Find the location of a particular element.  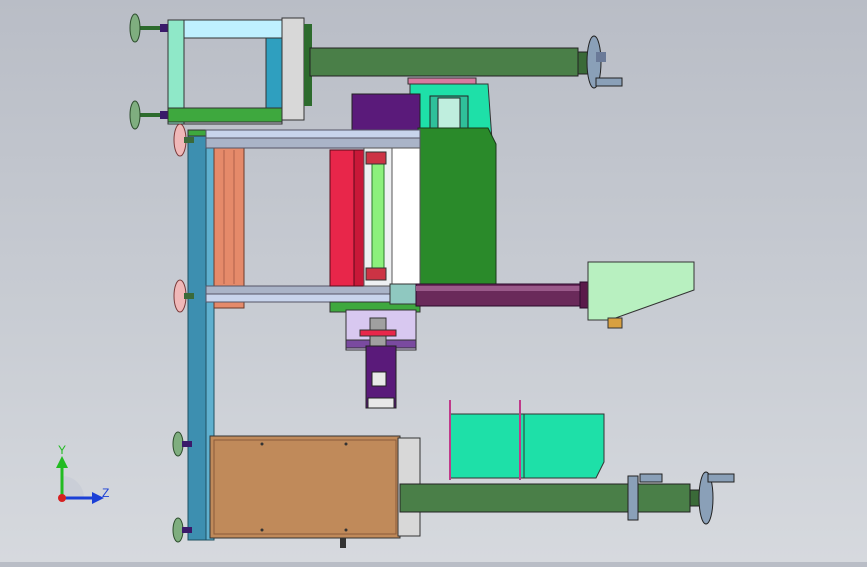

purple-motor is located at coordinates (386, 112).